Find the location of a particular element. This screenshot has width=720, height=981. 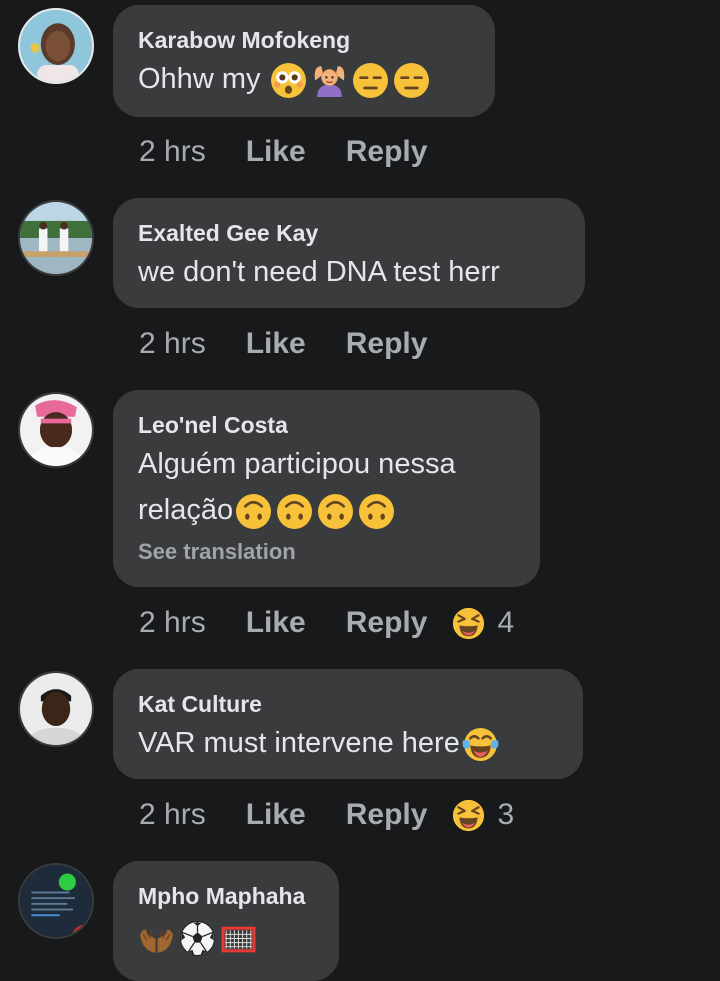

author-name: Leo'nel Costa is located at coordinates (326, 425).